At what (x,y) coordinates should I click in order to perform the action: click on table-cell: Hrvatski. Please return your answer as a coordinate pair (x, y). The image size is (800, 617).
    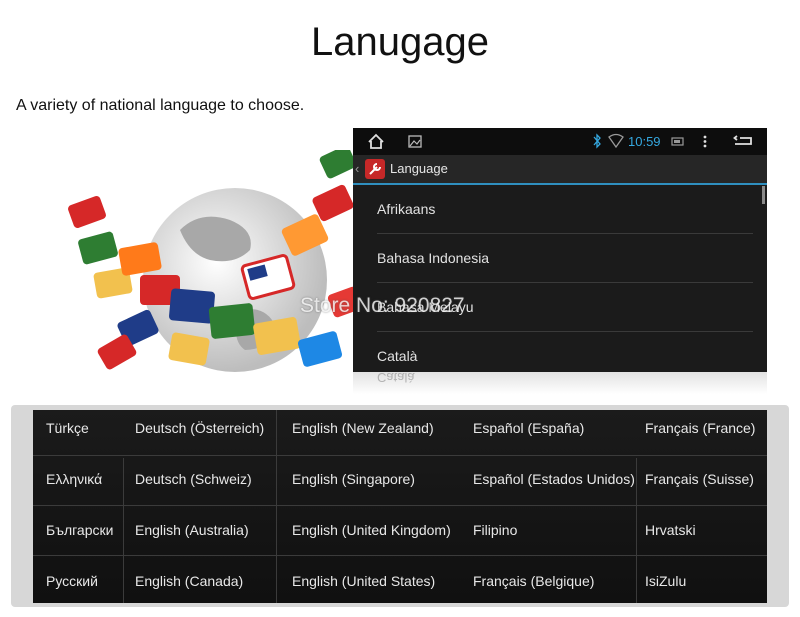
    Looking at the image, I should click on (670, 530).